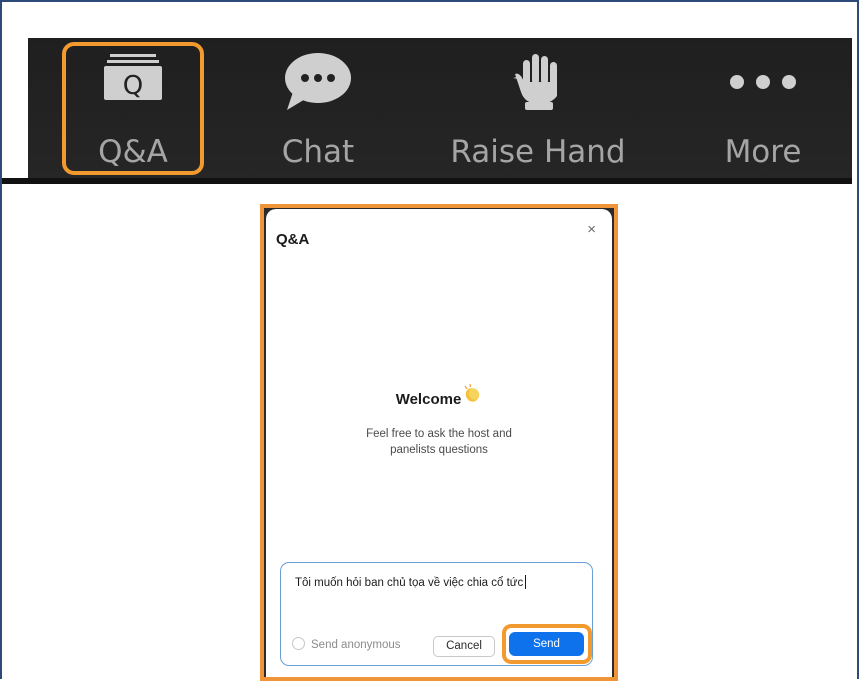 Image resolution: width=859 pixels, height=681 pixels. What do you see at coordinates (133, 108) in the screenshot?
I see `qa-toolbar-button: Q Q&A` at bounding box center [133, 108].